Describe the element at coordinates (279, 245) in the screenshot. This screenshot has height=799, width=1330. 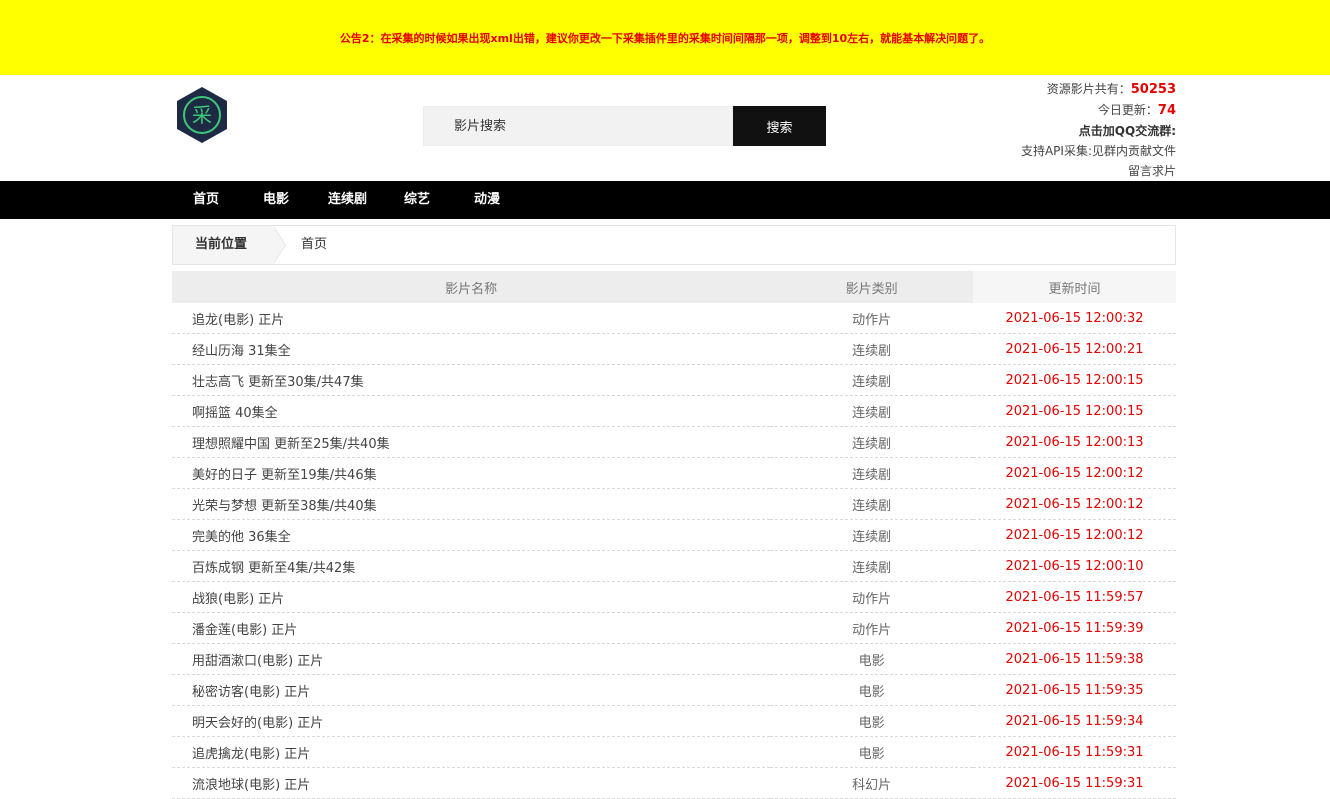
I see `breadcrumb-arrow` at that location.